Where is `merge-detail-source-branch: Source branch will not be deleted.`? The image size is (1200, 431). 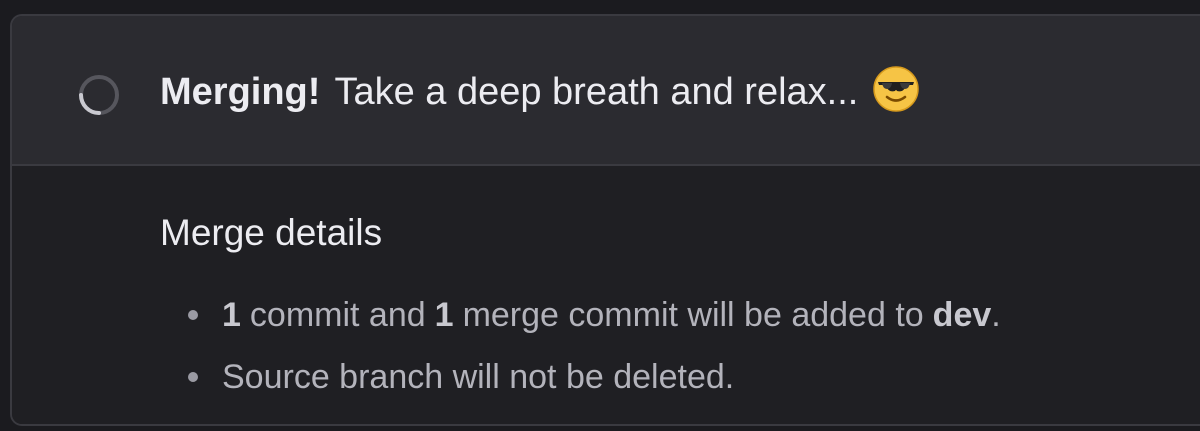
merge-detail-source-branch: Source branch will not be deleted. is located at coordinates (580, 377).